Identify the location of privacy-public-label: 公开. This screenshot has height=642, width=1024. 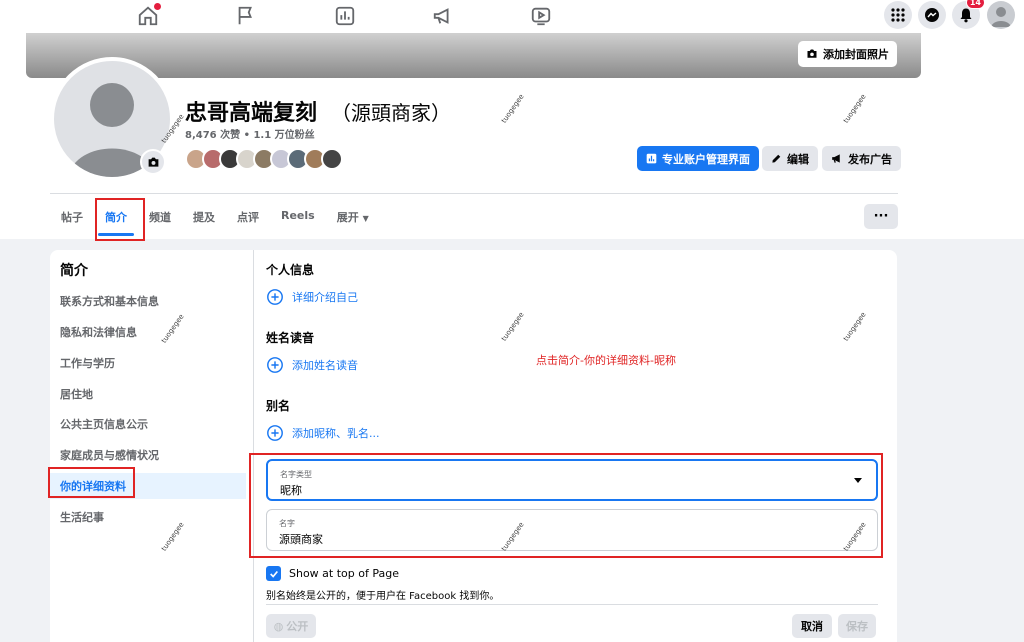
(297, 626).